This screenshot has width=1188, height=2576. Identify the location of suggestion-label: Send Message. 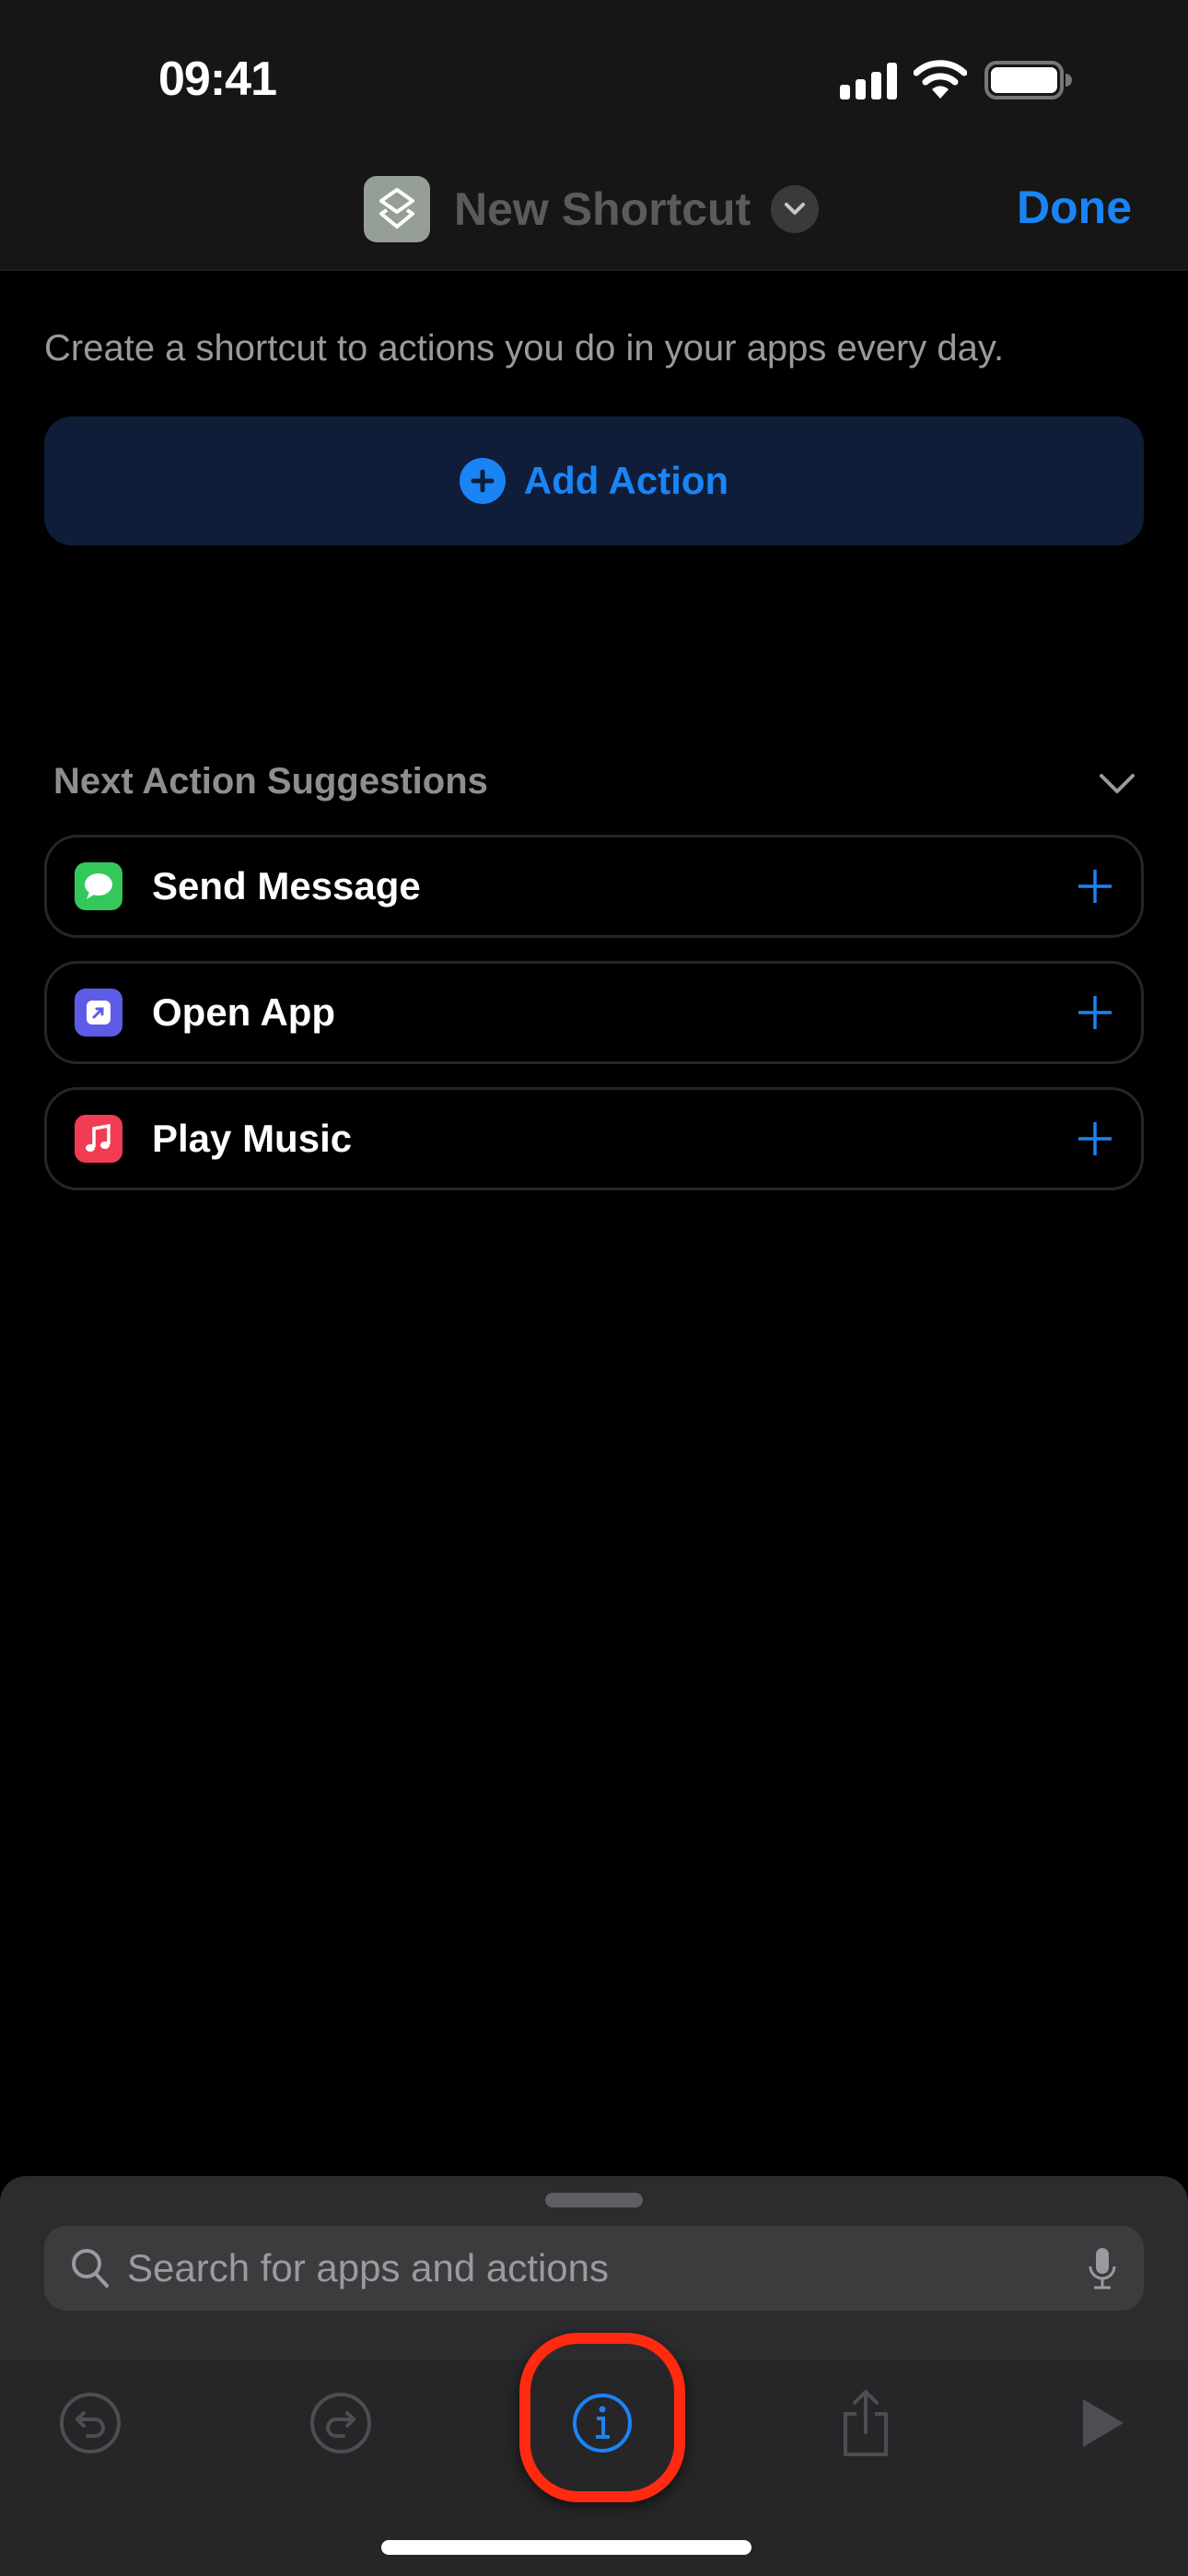
(286, 885).